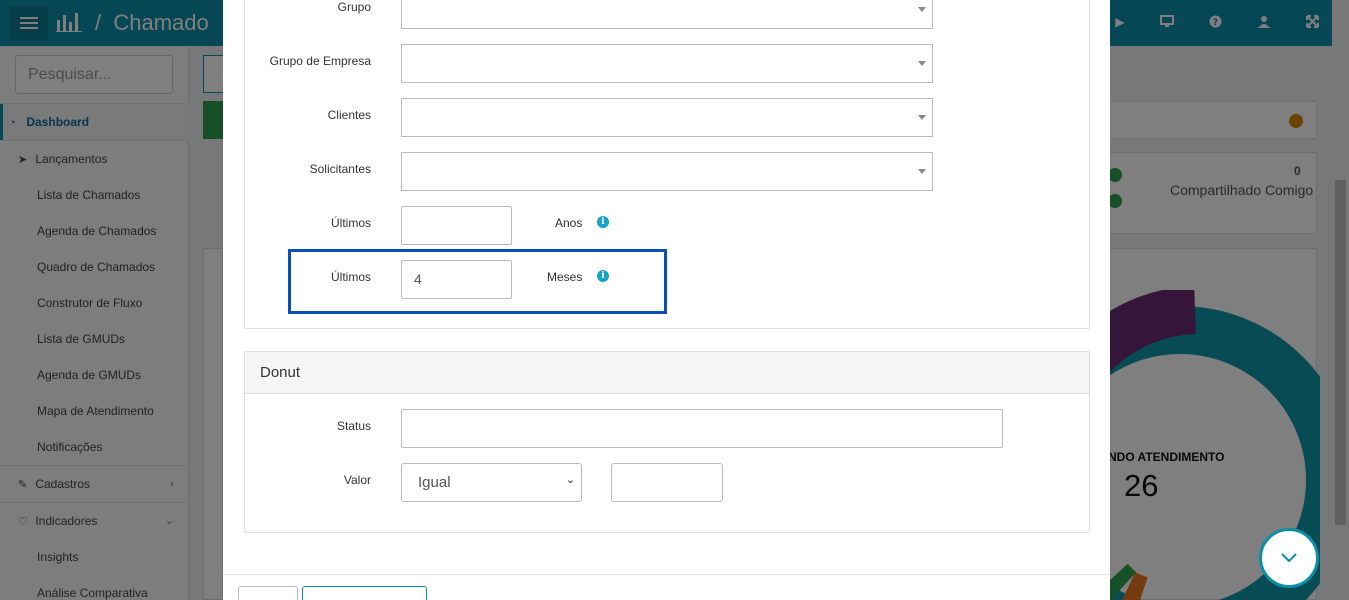  What do you see at coordinates (477, 281) in the screenshot?
I see `highlight-box` at bounding box center [477, 281].